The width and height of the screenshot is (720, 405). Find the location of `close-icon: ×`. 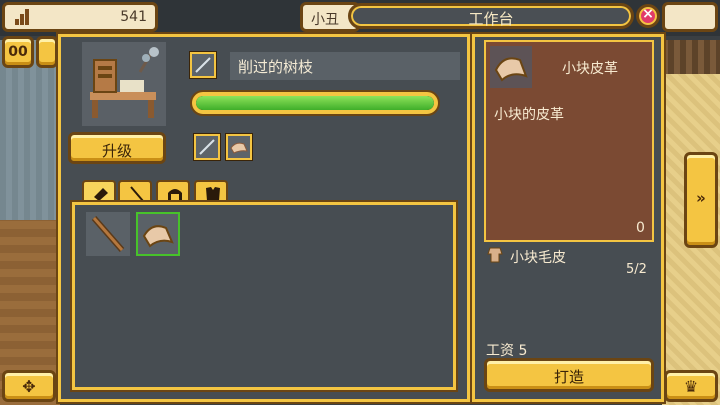

close-icon: × is located at coordinates (648, 14).